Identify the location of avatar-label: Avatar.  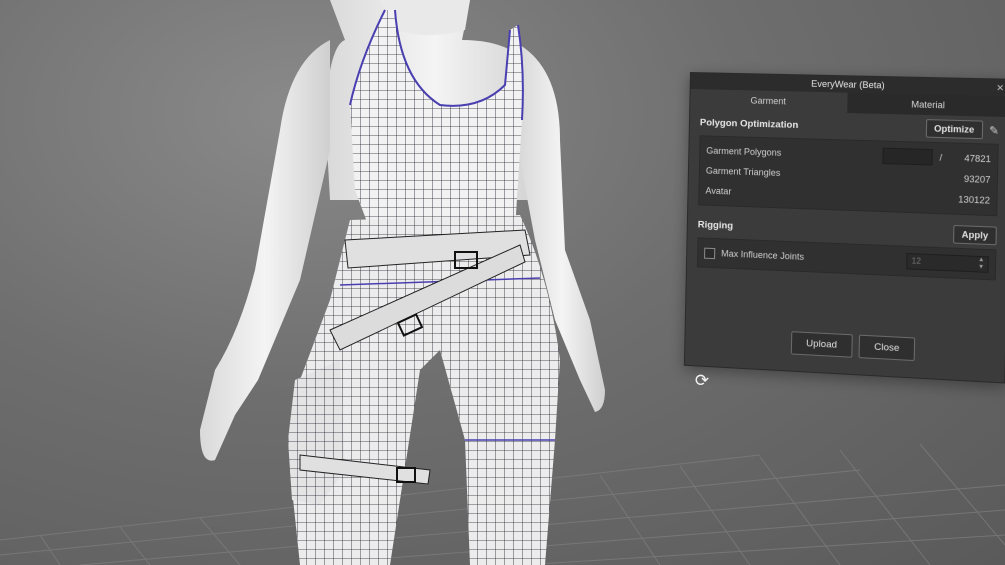
(718, 191).